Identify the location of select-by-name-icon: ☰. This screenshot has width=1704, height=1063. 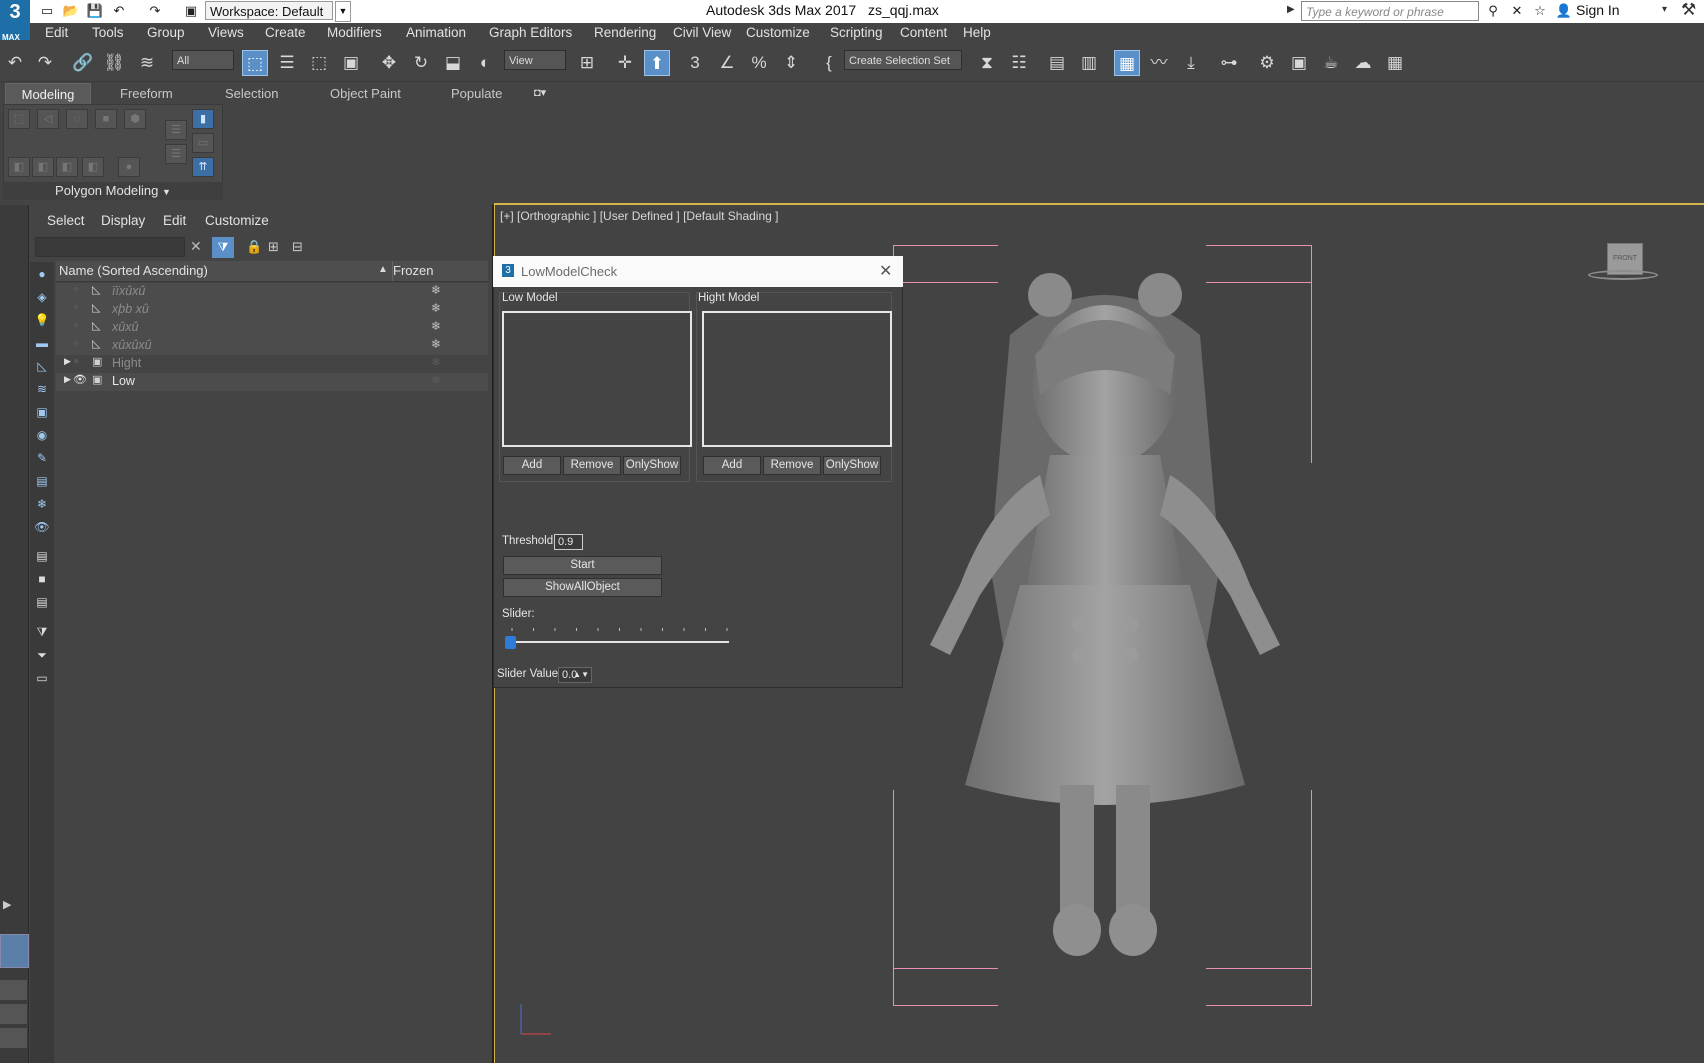
(287, 63).